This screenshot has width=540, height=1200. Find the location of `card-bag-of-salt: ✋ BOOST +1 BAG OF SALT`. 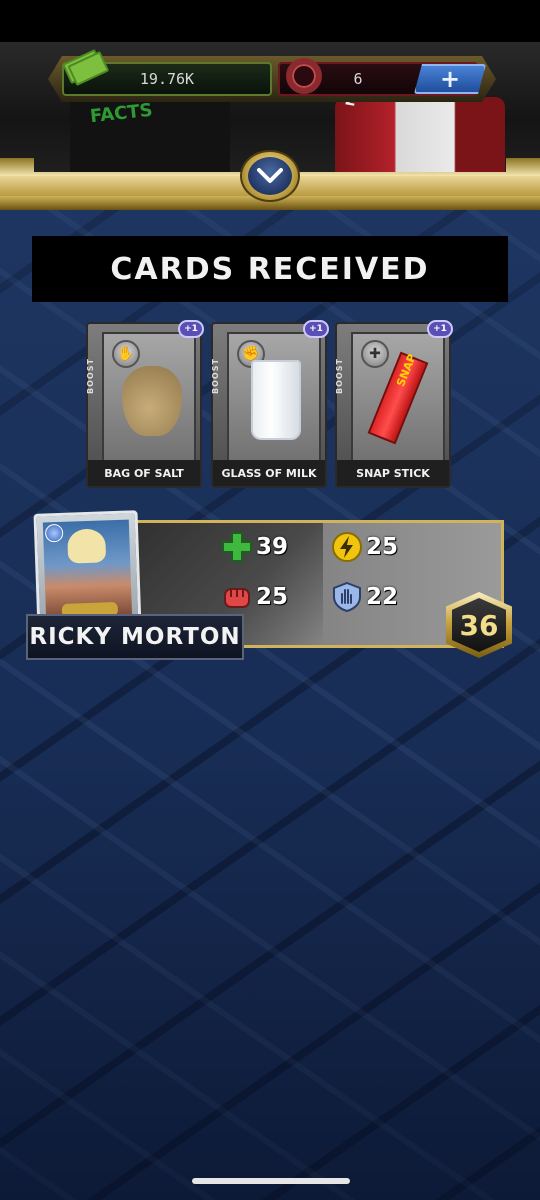

card-bag-of-salt: ✋ BOOST +1 BAG OF SALT is located at coordinates (145, 404).